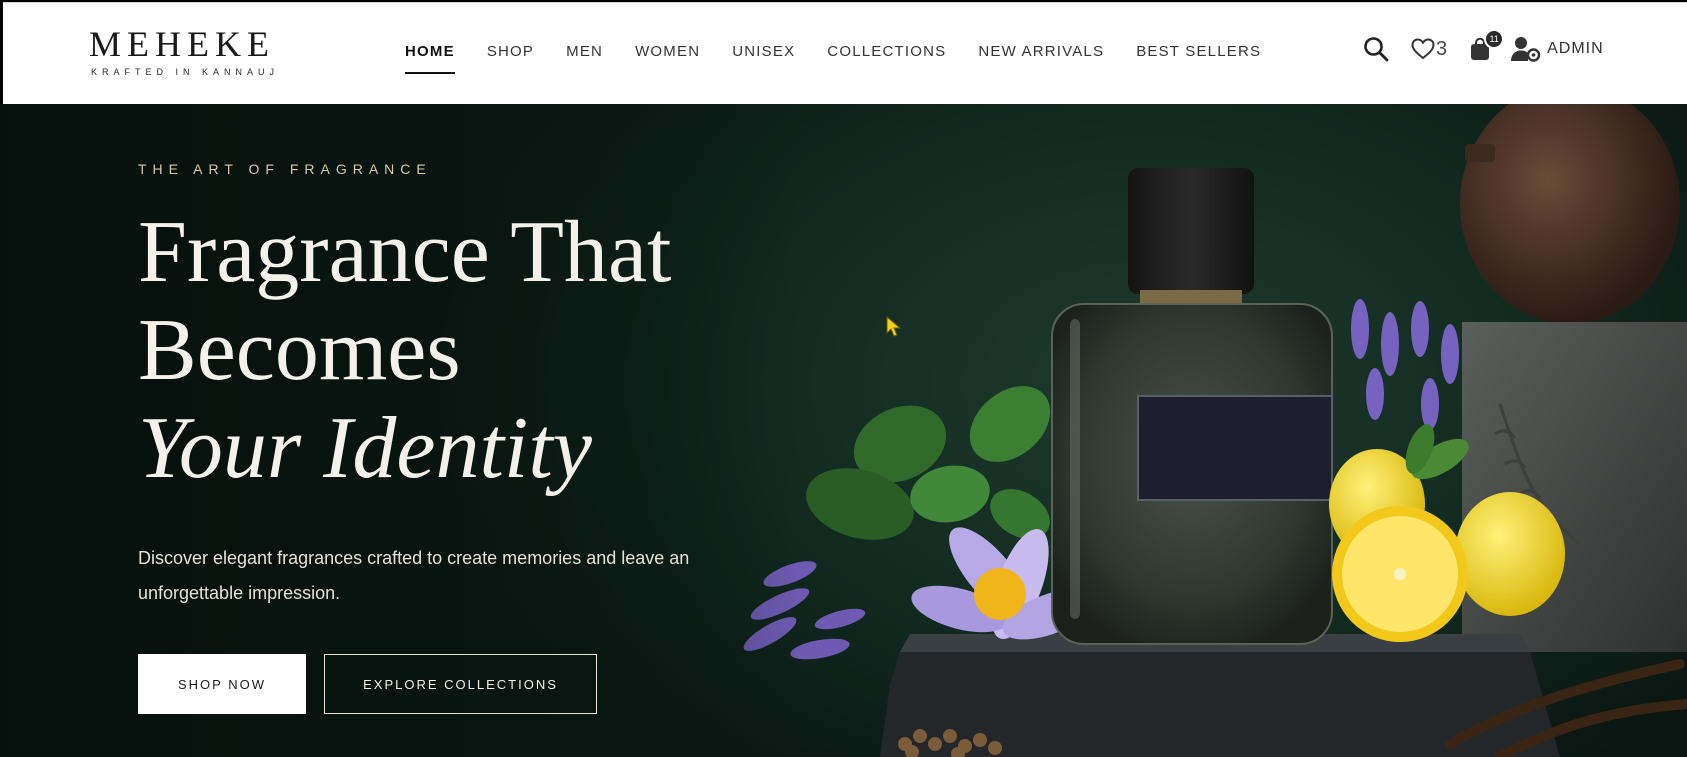  I want to click on search-icon, so click(1376, 49).